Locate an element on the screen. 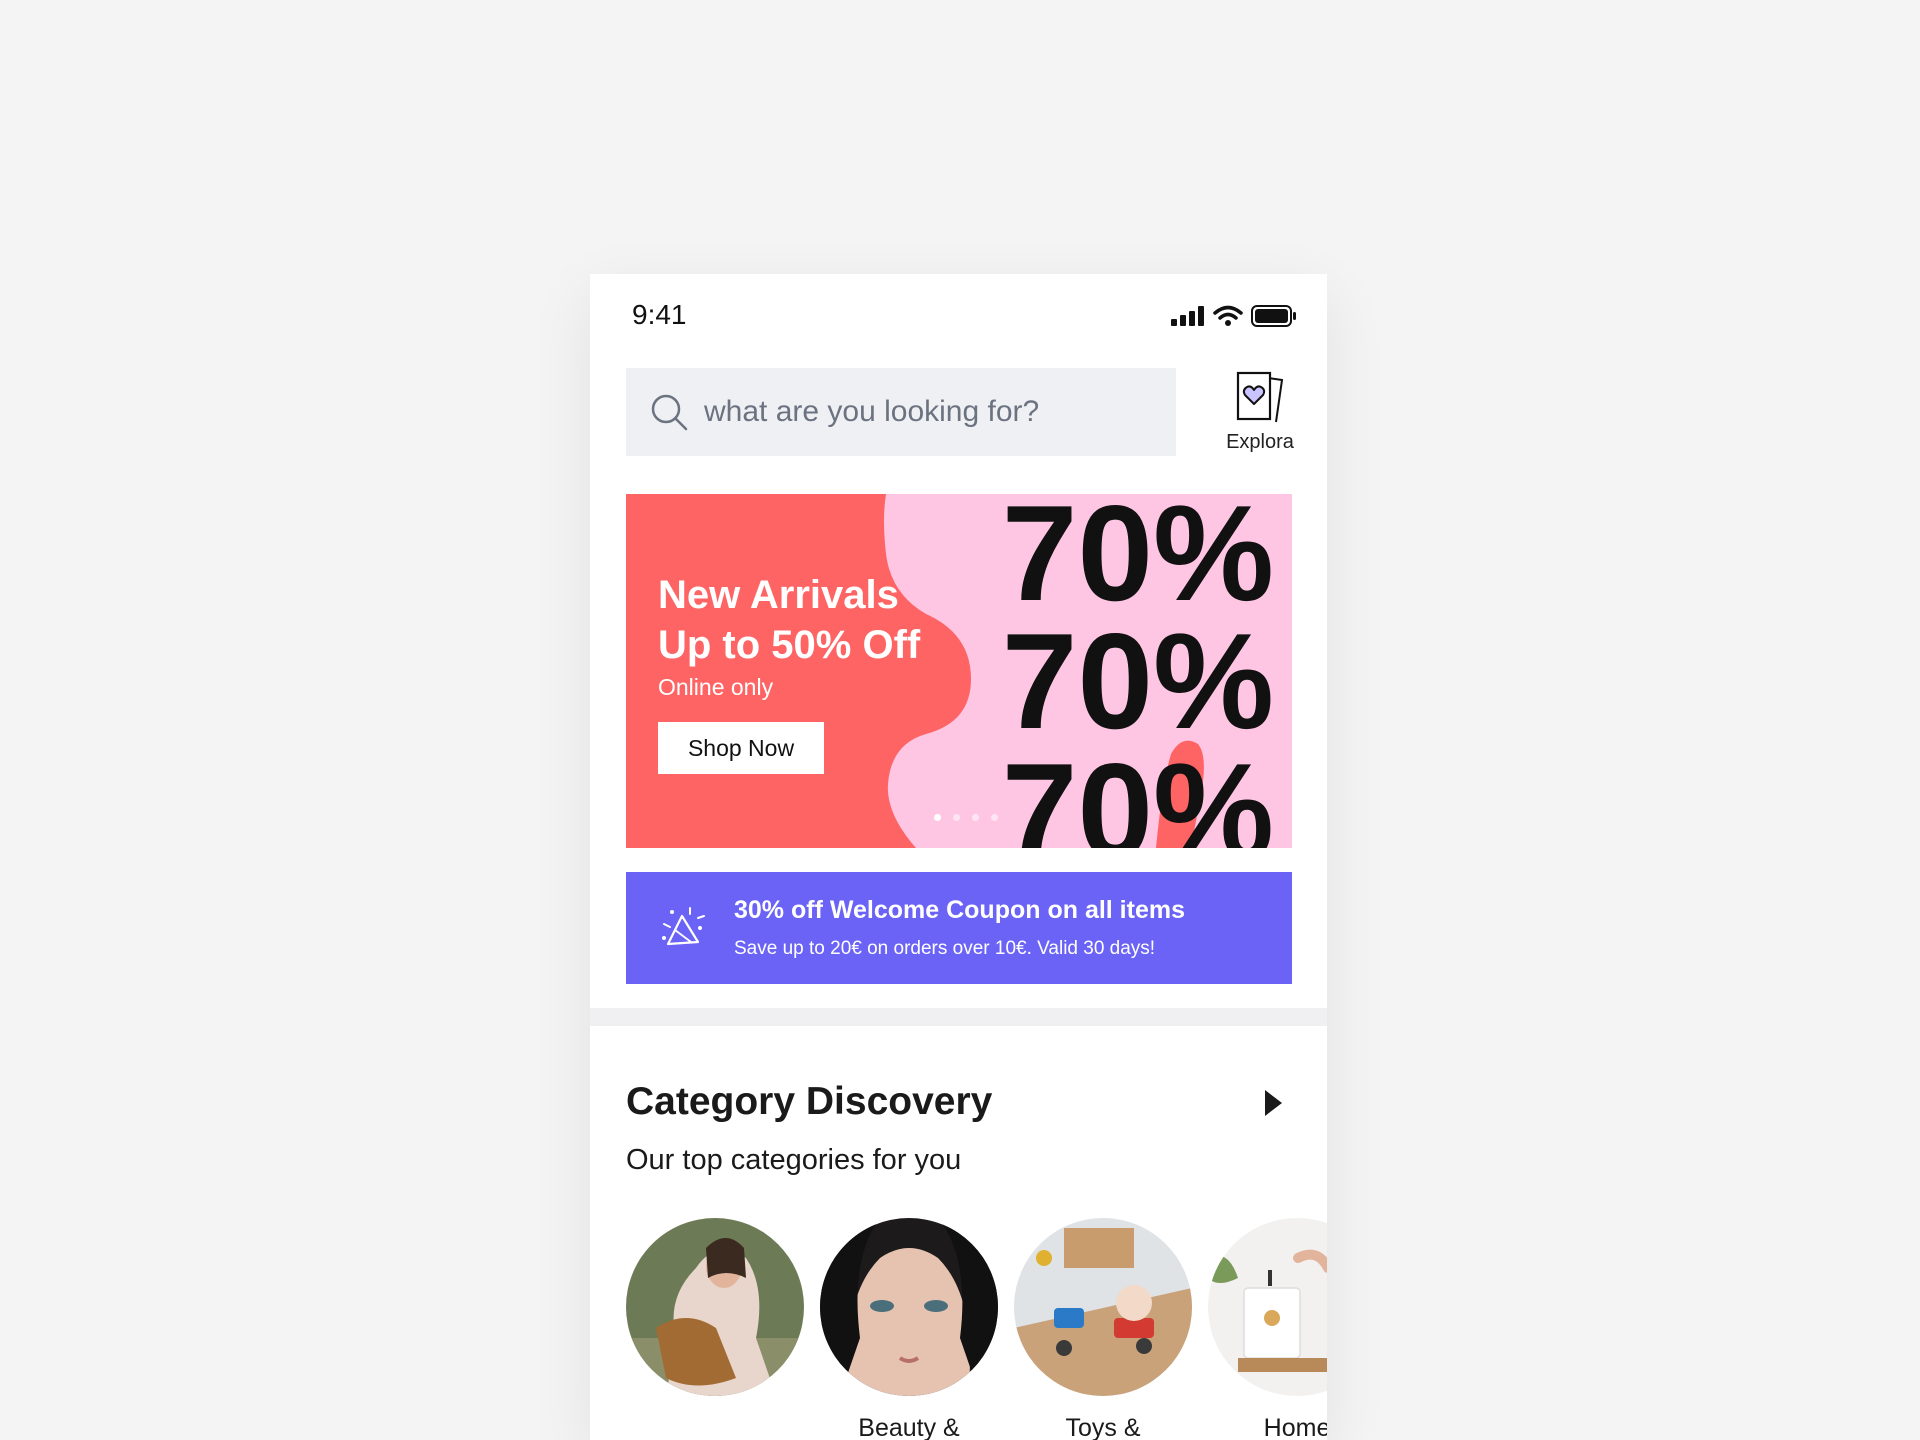 The image size is (1920, 1440). explora-button: Explora is located at coordinates (1260, 412).